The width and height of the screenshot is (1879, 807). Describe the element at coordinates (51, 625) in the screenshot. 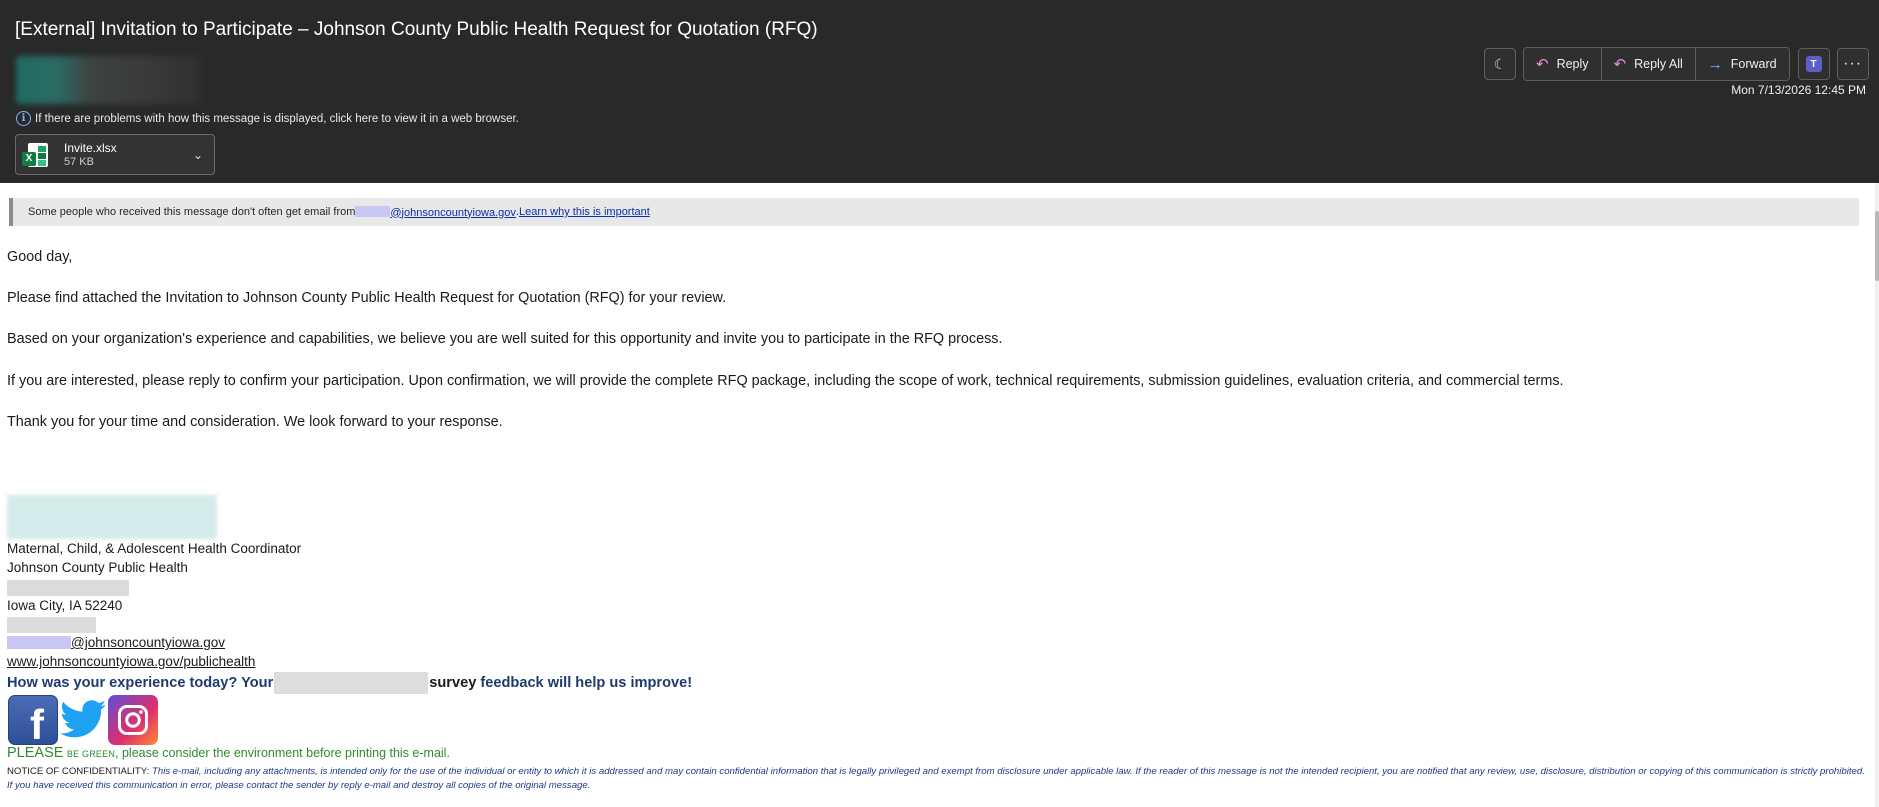

I see `signature-phone-redacted` at that location.